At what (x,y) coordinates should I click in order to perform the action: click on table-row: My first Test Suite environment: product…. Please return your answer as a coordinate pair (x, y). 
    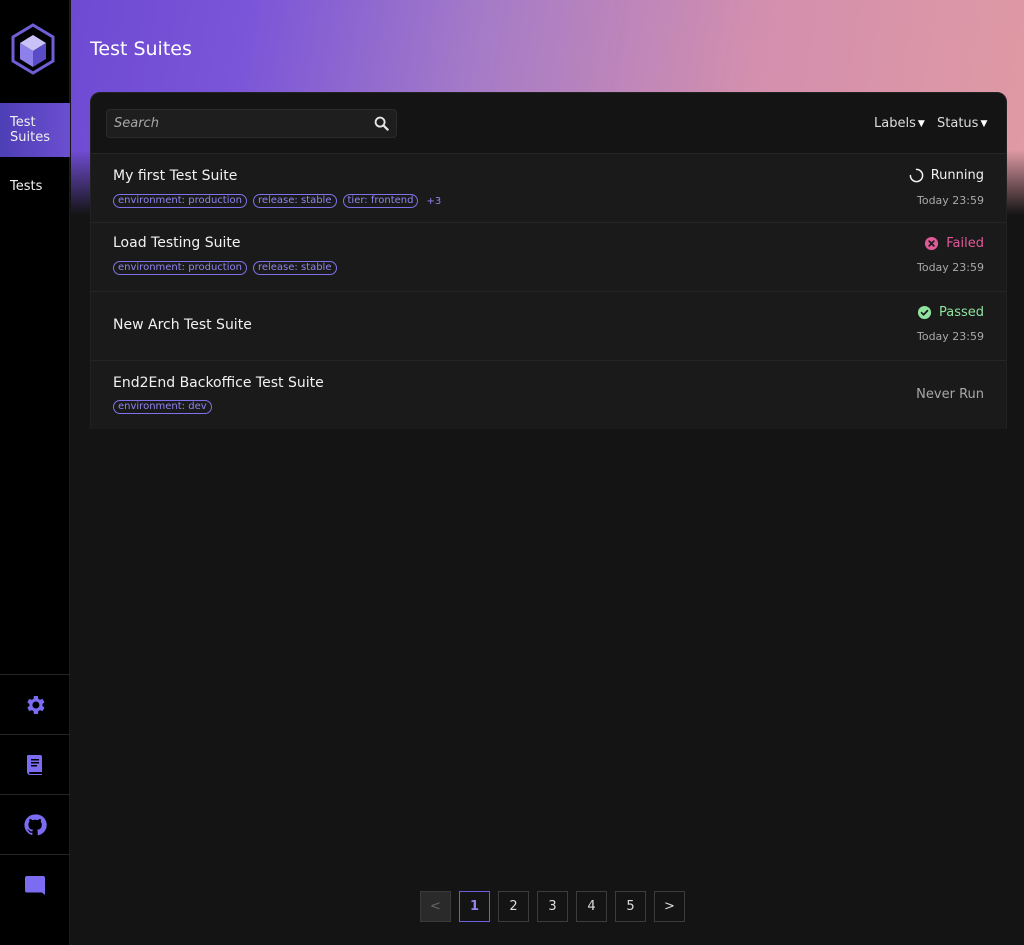
    Looking at the image, I should click on (548, 187).